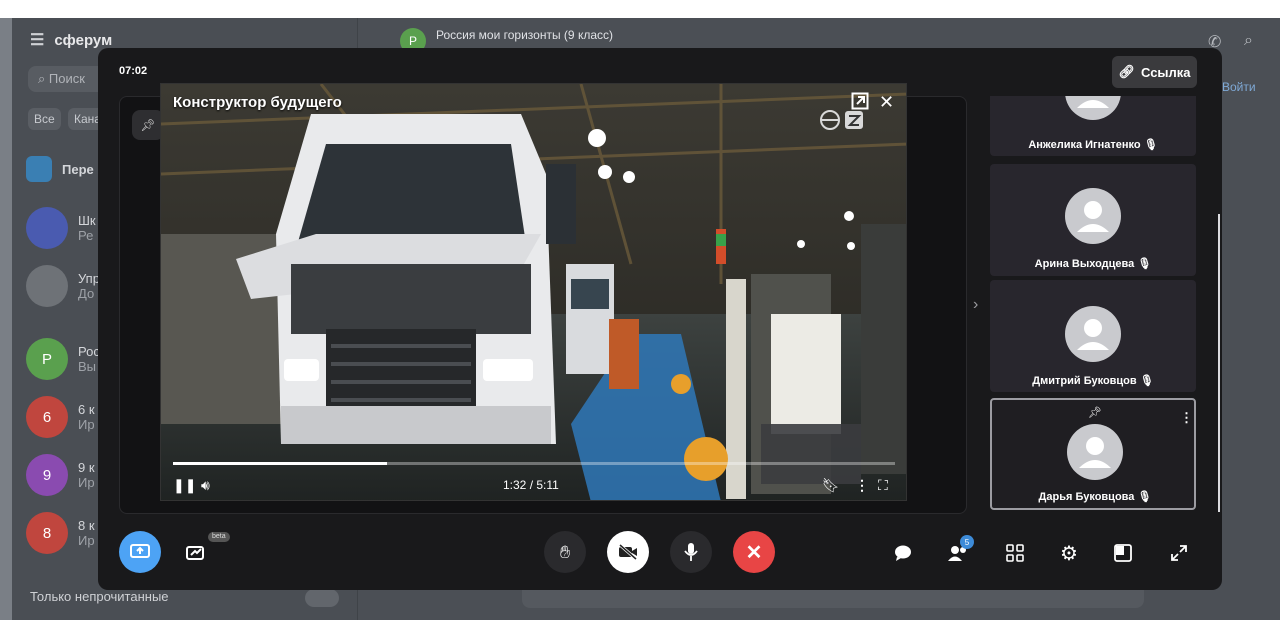 The height and width of the screenshot is (620, 1280). What do you see at coordinates (219, 537) in the screenshot?
I see `beta-badge: beta` at bounding box center [219, 537].